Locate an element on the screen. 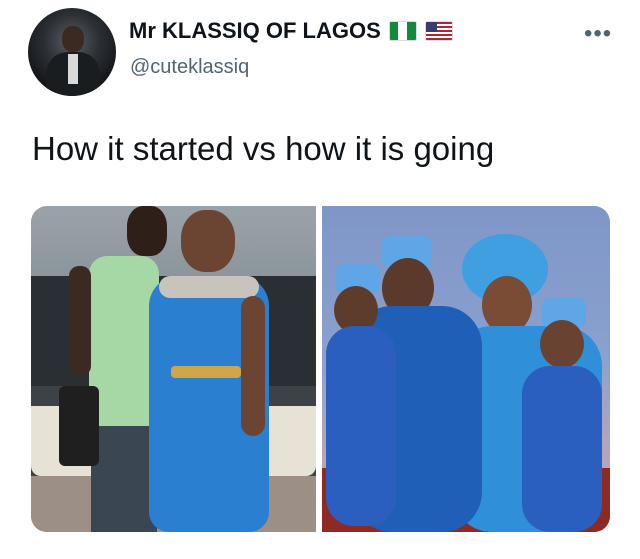 The width and height of the screenshot is (640, 559). man-head is located at coordinates (147, 231).